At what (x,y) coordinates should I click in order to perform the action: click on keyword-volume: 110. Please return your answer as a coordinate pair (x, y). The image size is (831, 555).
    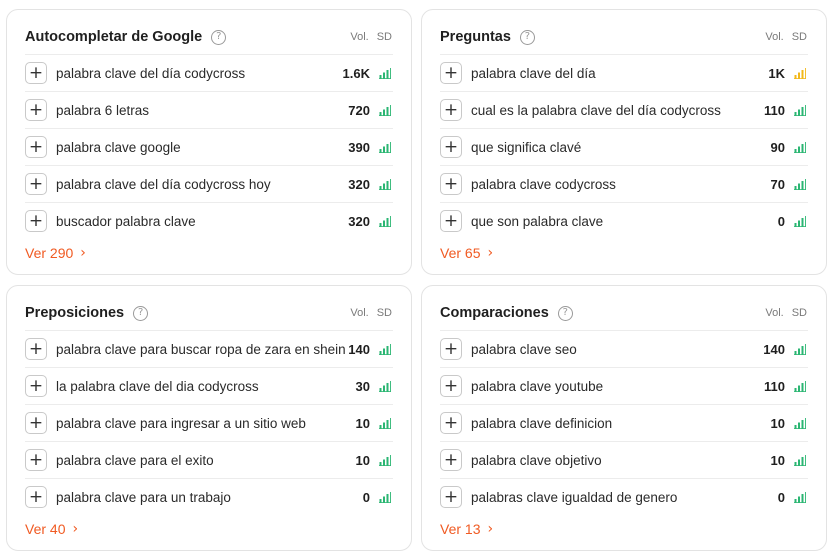
    Looking at the image, I should click on (774, 386).